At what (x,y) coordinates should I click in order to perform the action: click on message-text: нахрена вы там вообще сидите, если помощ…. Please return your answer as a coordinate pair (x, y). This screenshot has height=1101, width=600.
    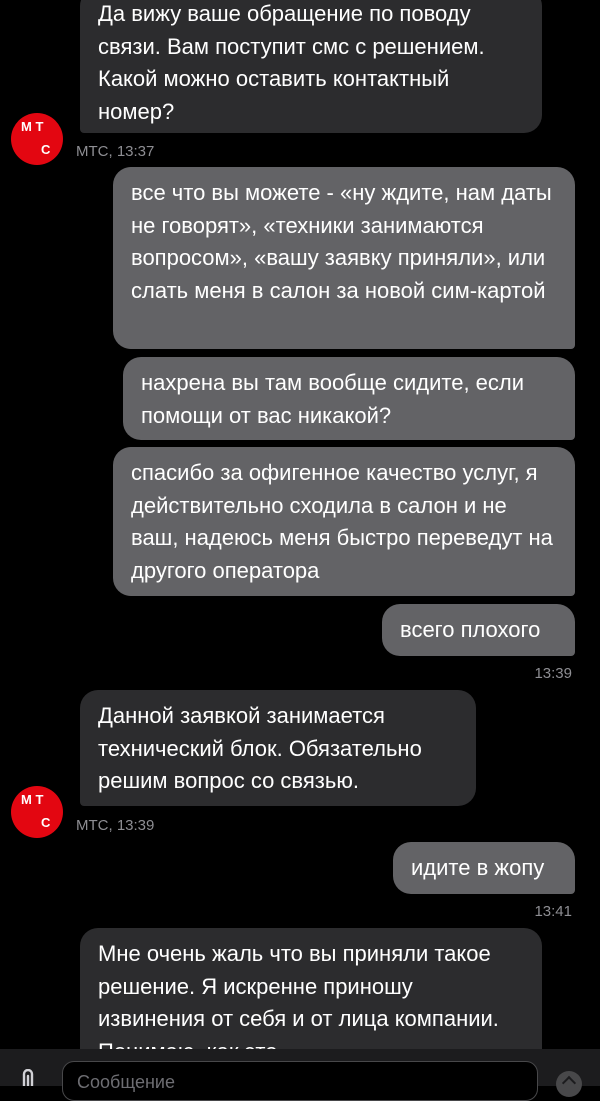
    Looking at the image, I should click on (333, 399).